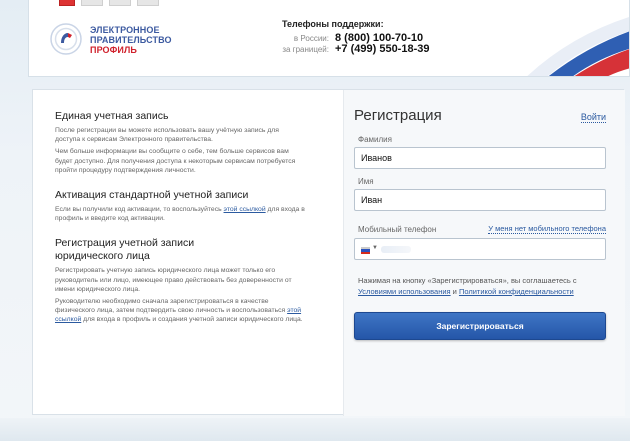 This screenshot has height=441, width=630. I want to click on blurred-phone-value, so click(396, 249).